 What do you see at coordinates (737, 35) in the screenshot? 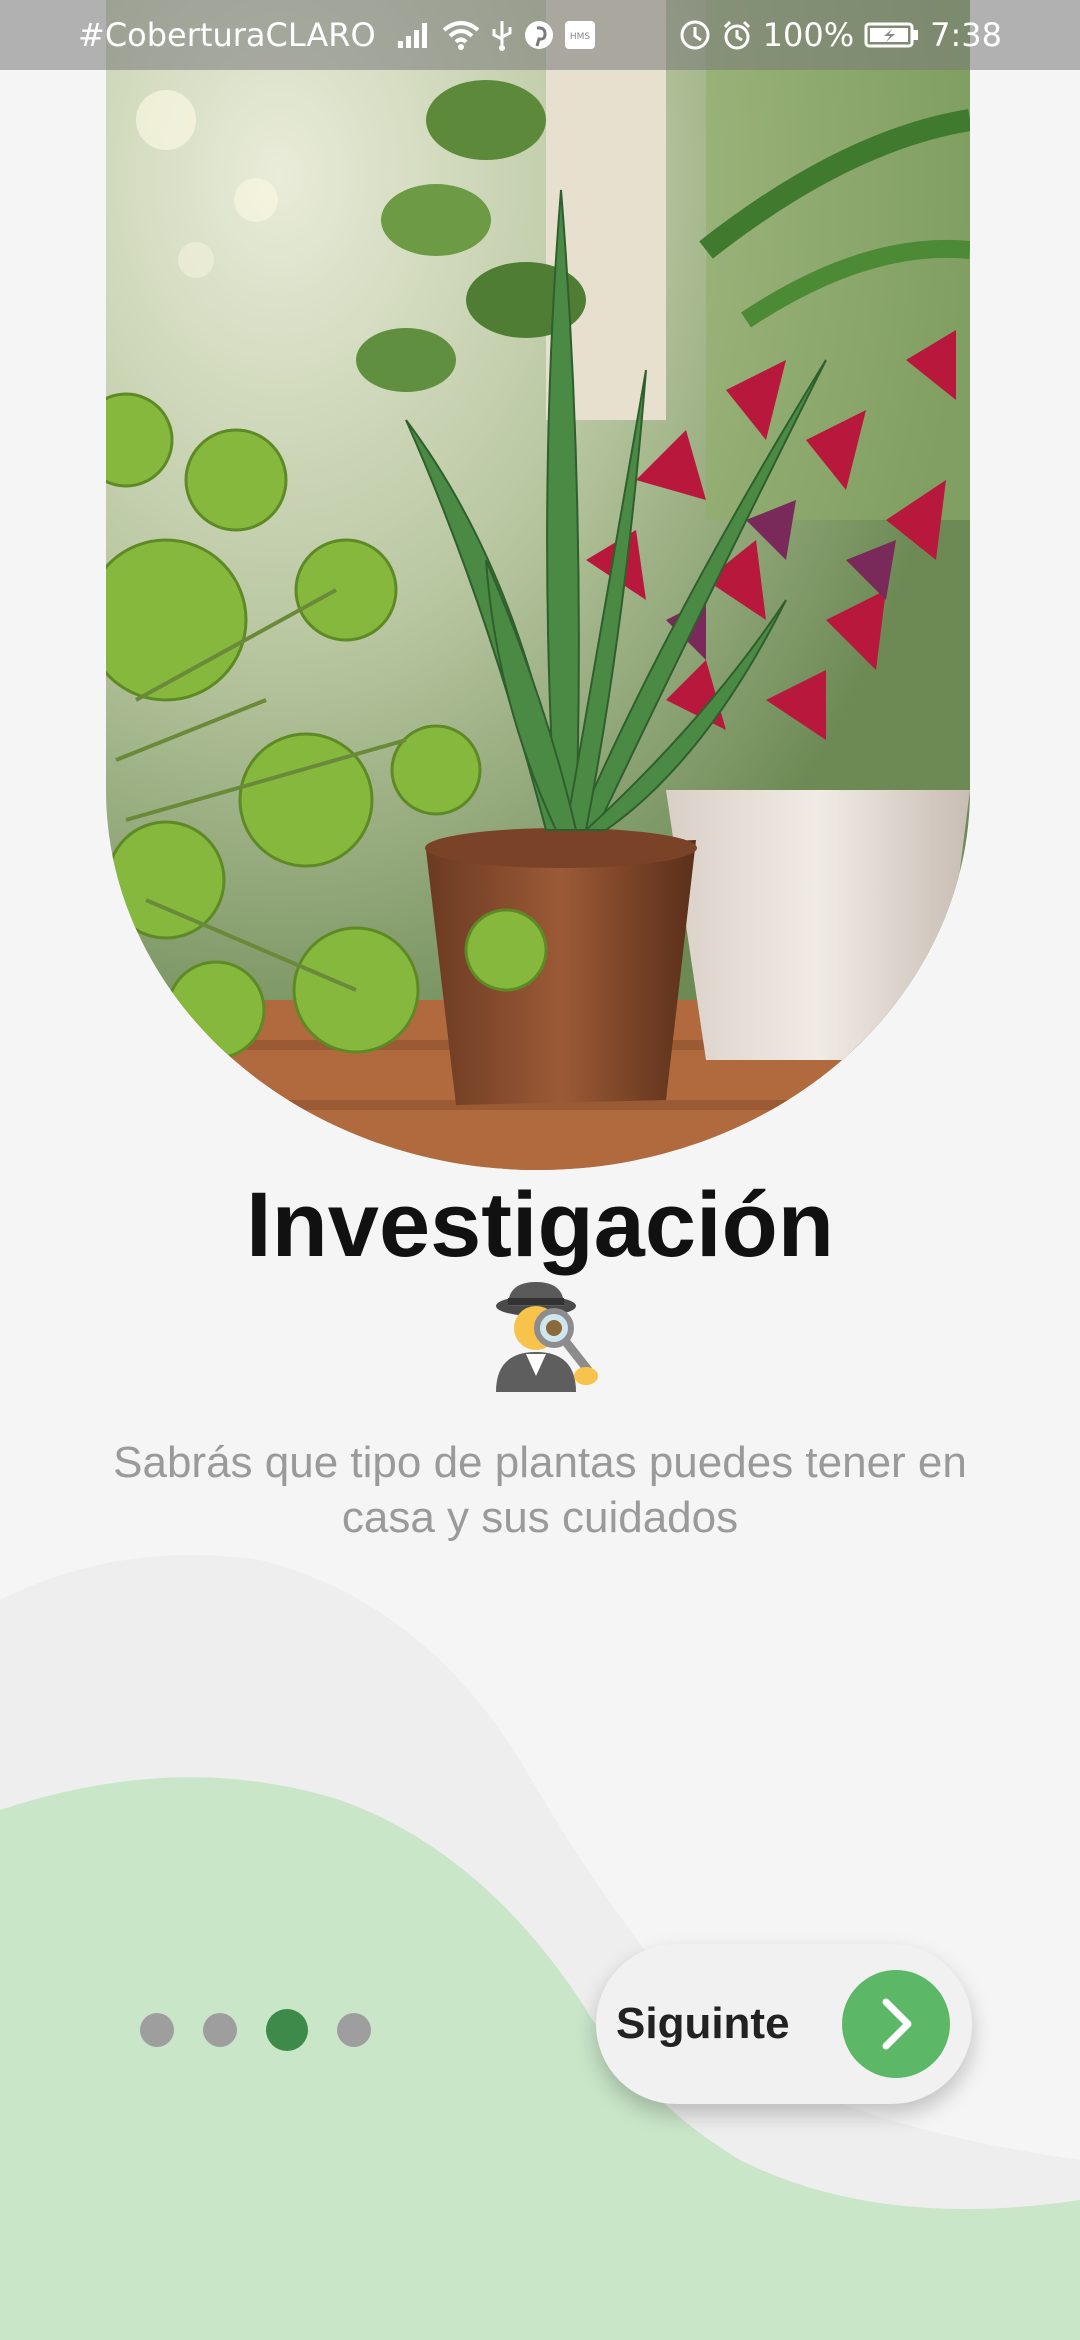
I see `alarm-icon` at bounding box center [737, 35].